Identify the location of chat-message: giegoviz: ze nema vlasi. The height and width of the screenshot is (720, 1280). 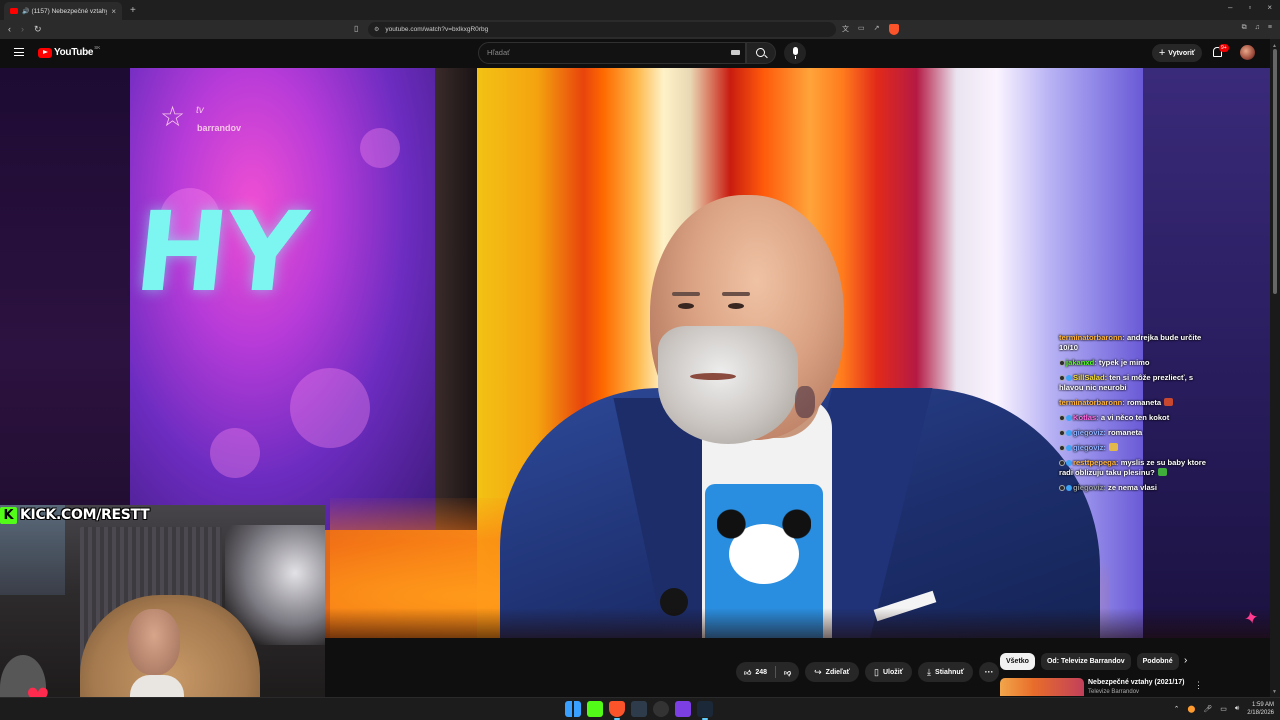
(1139, 488).